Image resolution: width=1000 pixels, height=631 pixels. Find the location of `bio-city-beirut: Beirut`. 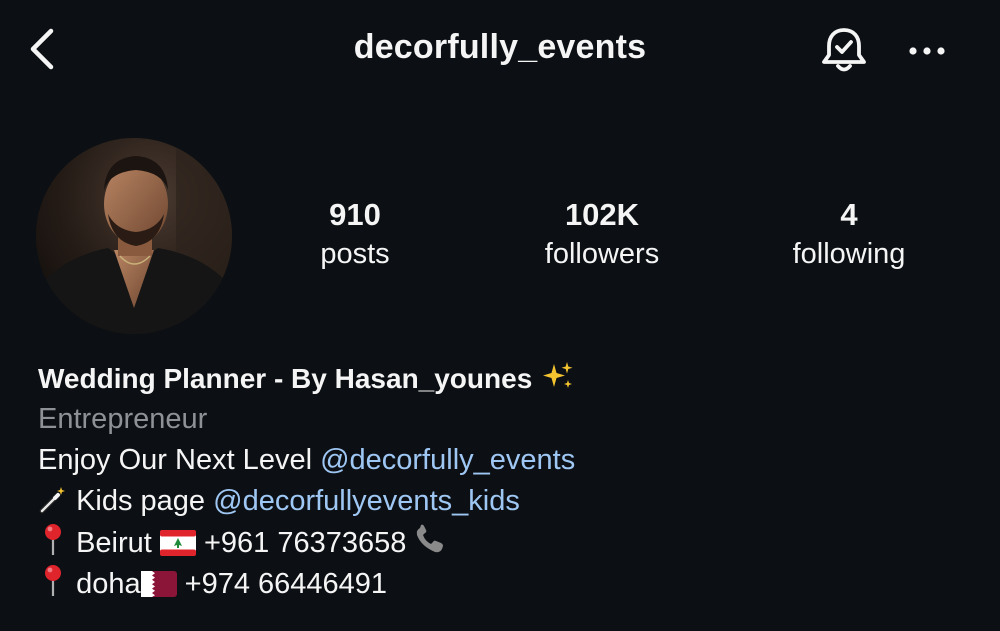

bio-city-beirut: Beirut is located at coordinates (114, 543).